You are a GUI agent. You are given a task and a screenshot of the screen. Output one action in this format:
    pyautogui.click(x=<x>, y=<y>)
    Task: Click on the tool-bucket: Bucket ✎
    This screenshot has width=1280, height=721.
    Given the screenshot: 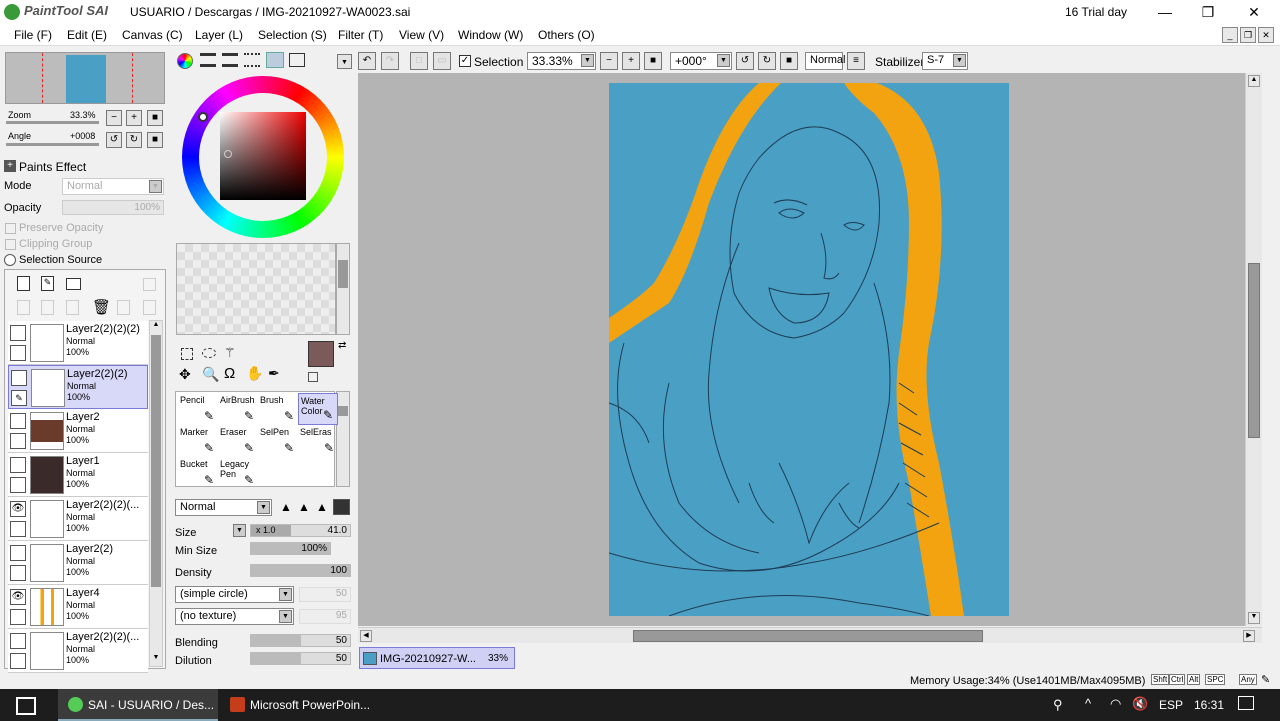 What is the action you would take?
    pyautogui.click(x=198, y=473)
    